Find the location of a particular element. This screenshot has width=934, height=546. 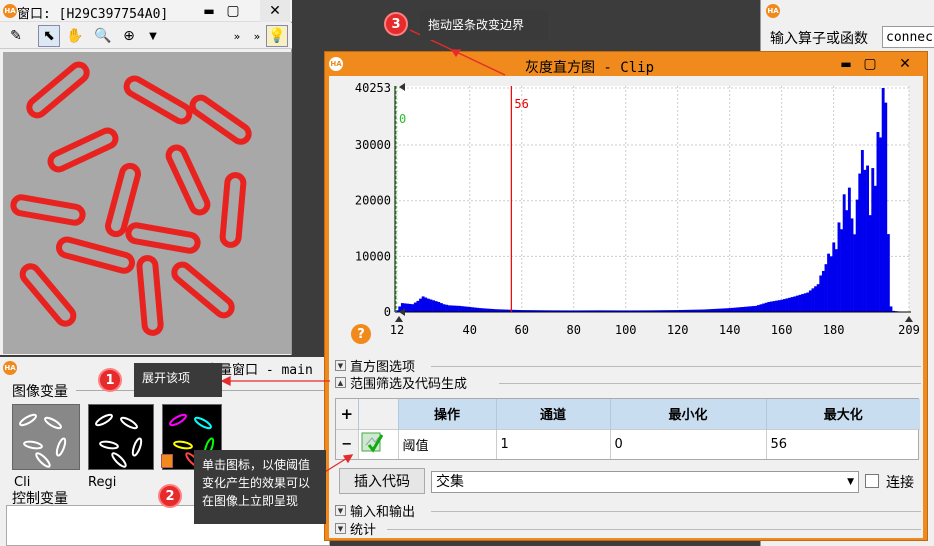

callout-badge-2: 2 is located at coordinates (170, 496).